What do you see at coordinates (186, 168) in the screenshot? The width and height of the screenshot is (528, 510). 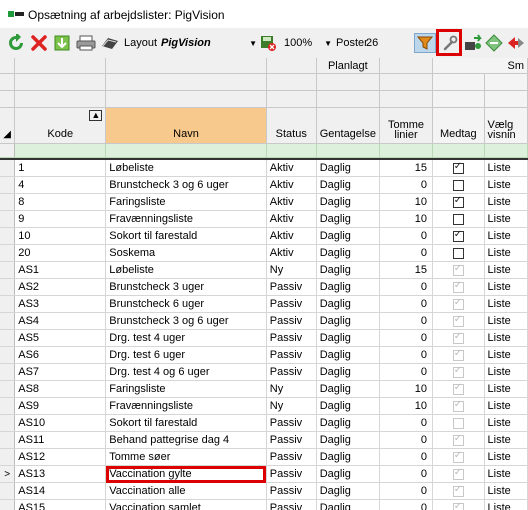 I see `cell-navn: Løbeliste` at bounding box center [186, 168].